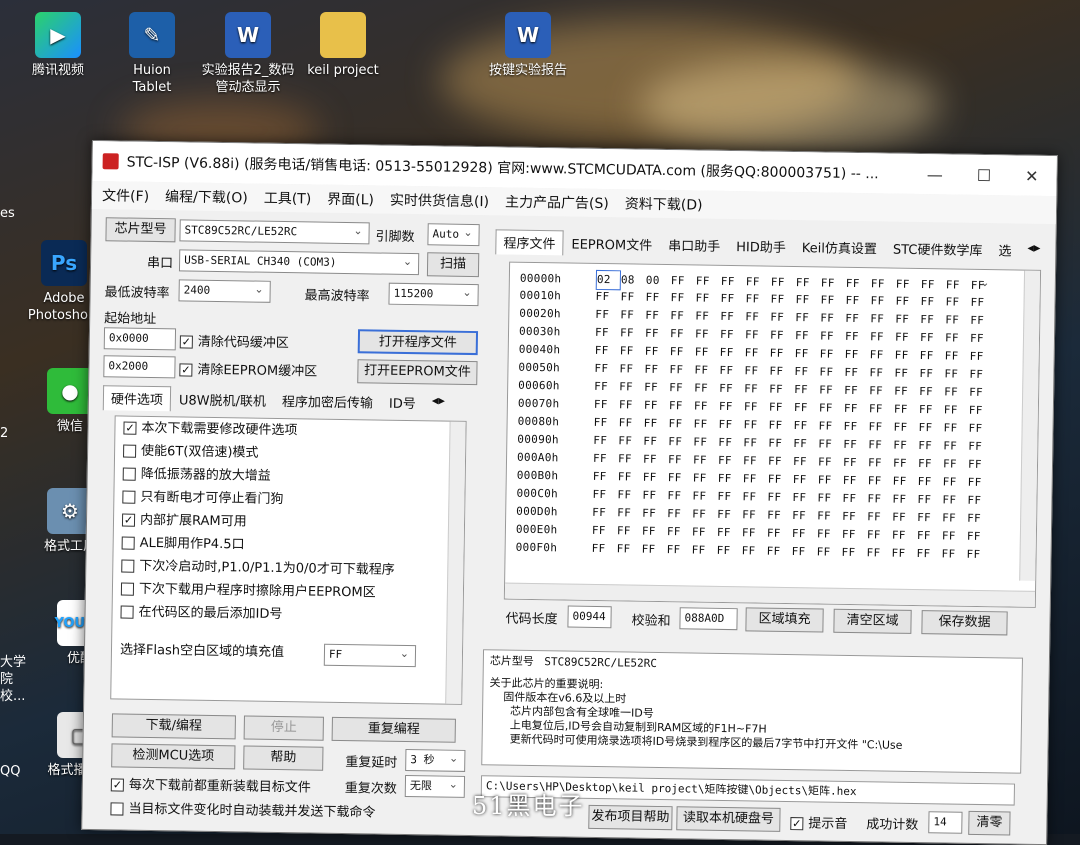 This screenshot has width=1080, height=845. I want to click on clear-eeprom-checkbox: ✓ 清除EEPROM缓冲区, so click(248, 369).